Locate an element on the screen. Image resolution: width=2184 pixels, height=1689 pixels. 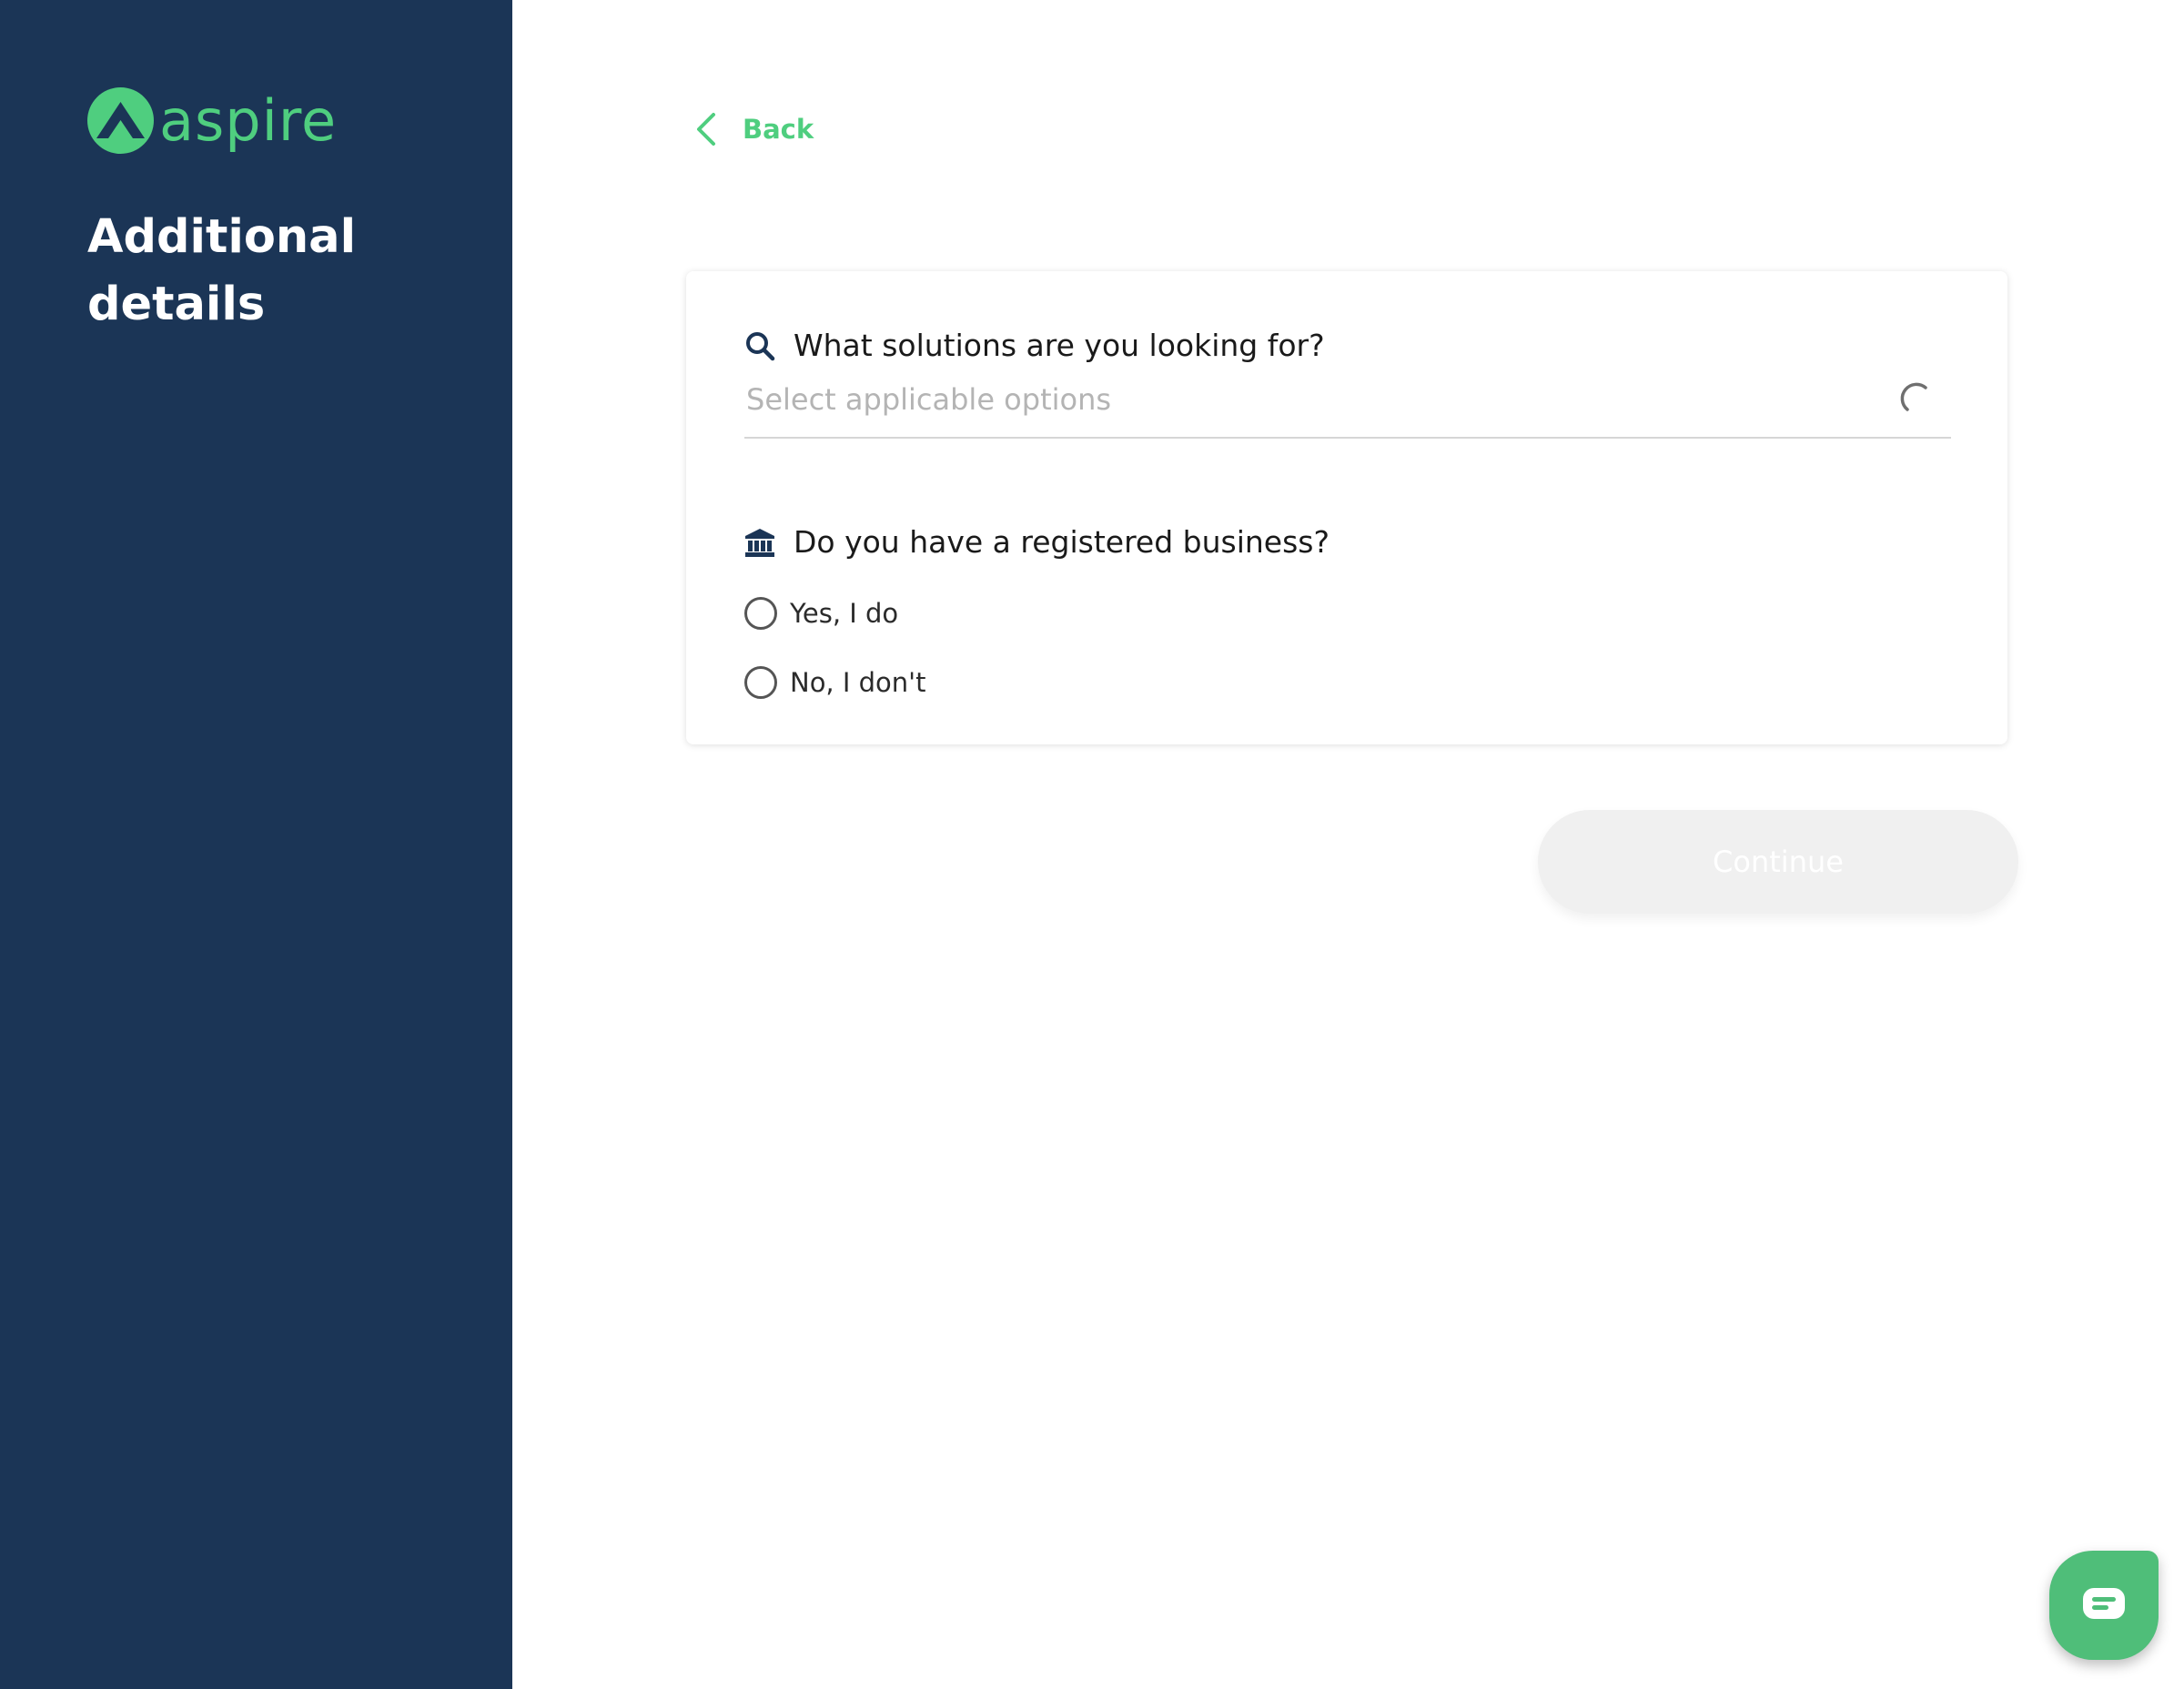
business-question: Do you have a registered business? is located at coordinates (1037, 542).